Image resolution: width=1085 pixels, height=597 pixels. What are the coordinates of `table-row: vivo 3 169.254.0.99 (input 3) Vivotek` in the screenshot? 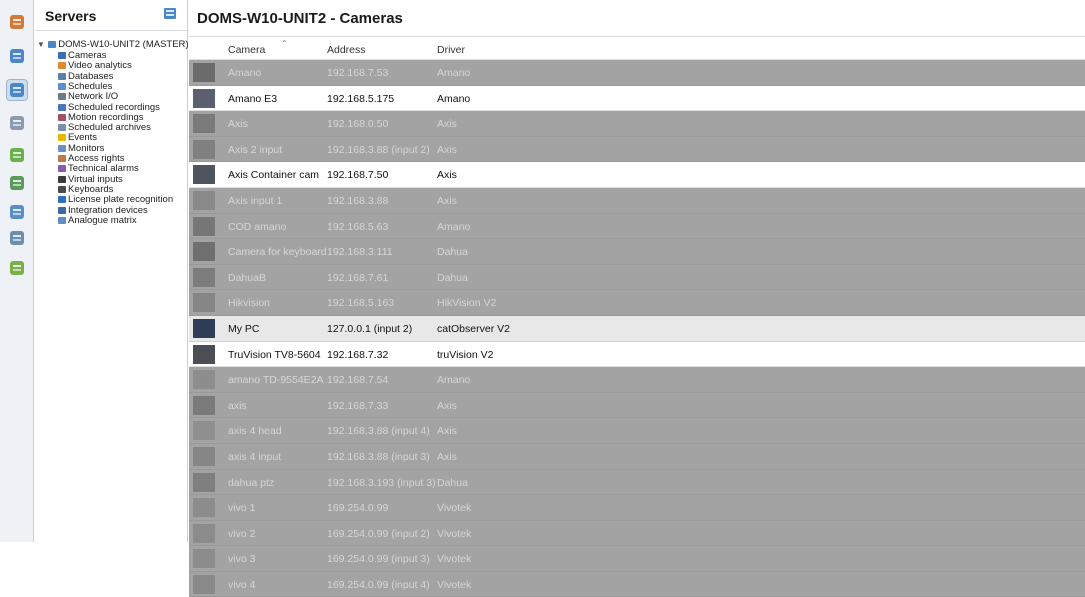 It's located at (637, 559).